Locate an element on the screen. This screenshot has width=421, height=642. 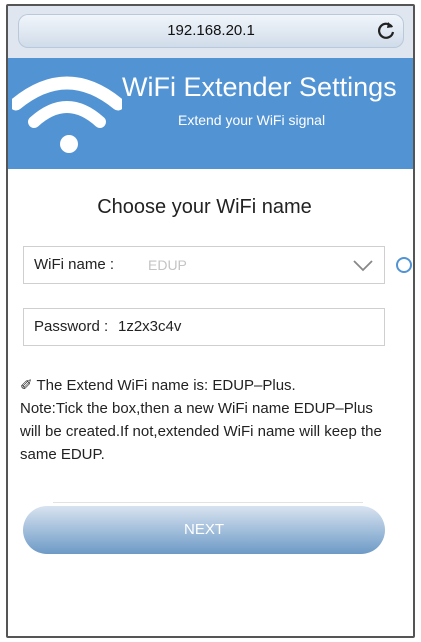
address-bar: 192.168.20.1 is located at coordinates (210, 32).